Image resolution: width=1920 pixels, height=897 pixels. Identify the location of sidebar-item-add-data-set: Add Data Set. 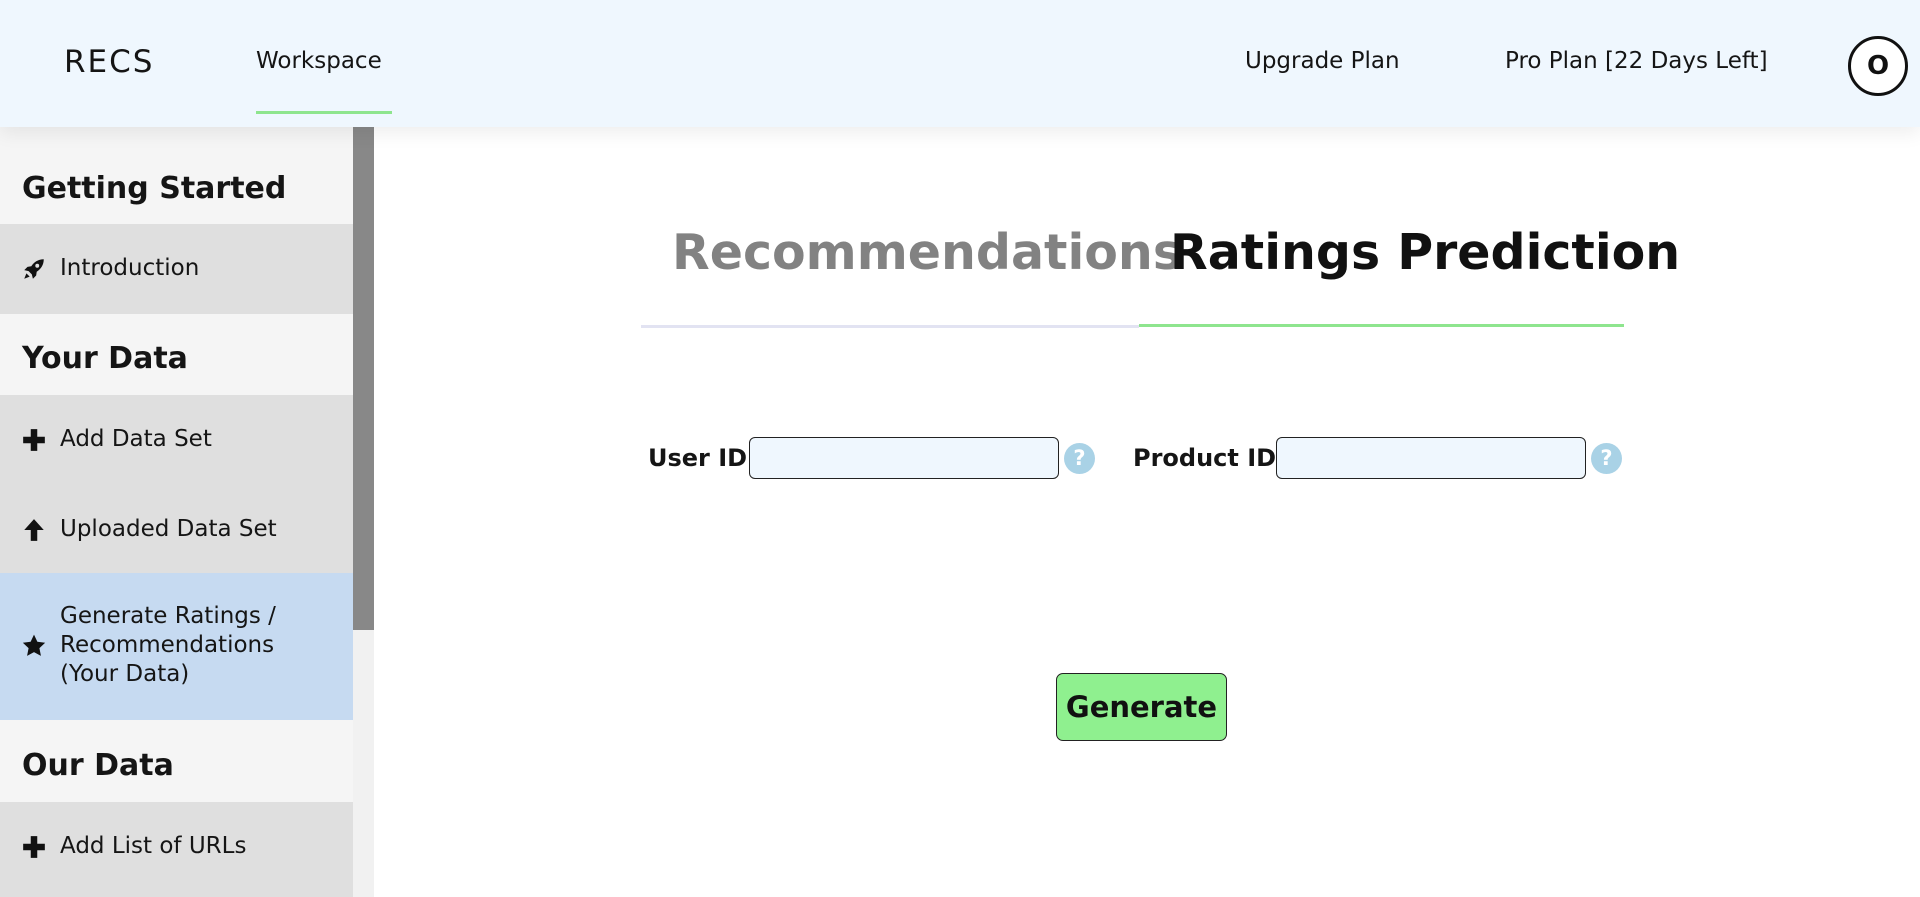
(176, 440).